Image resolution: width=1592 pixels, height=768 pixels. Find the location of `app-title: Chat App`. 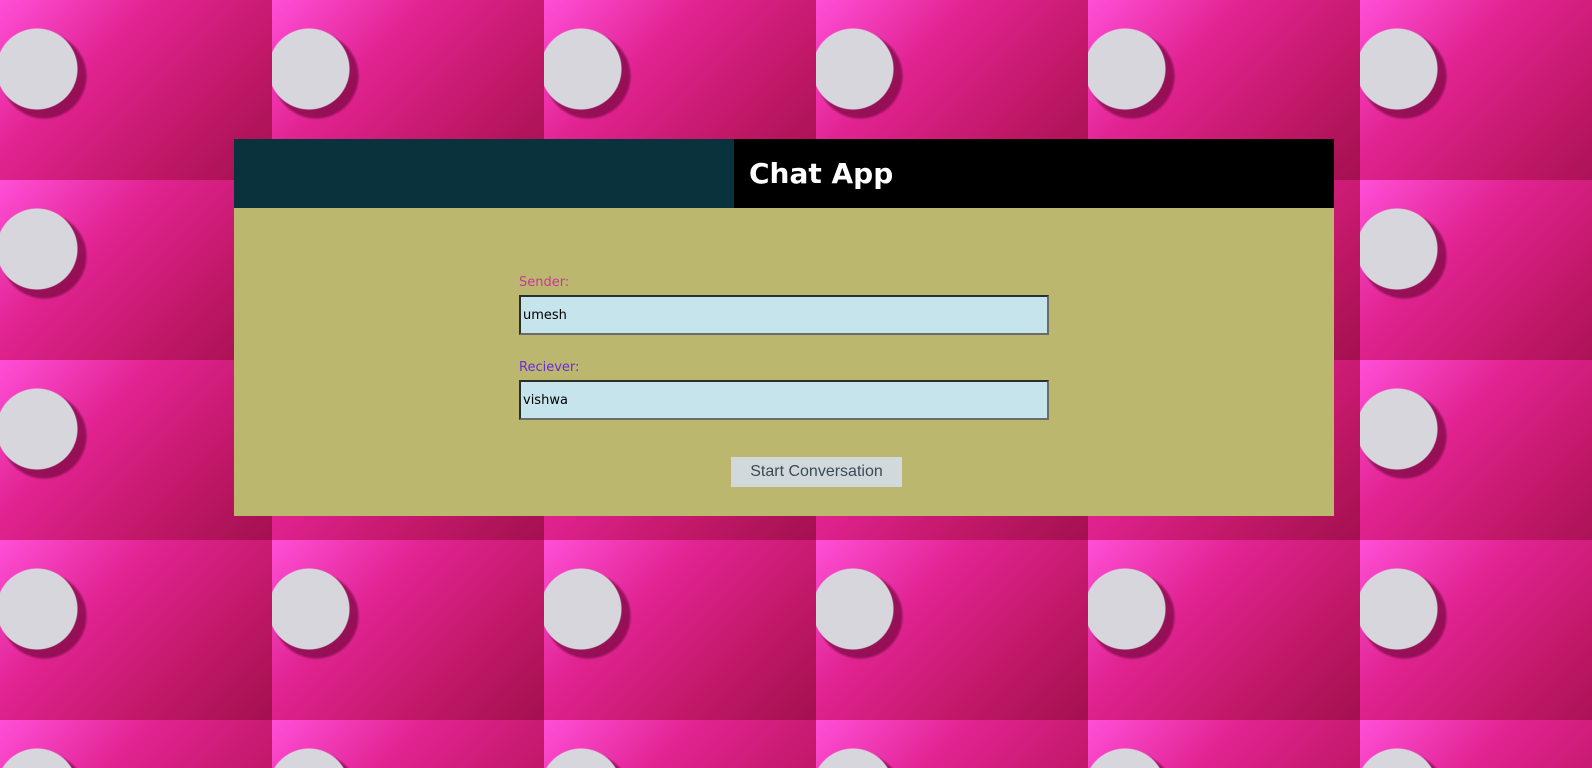

app-title: Chat App is located at coordinates (821, 173).